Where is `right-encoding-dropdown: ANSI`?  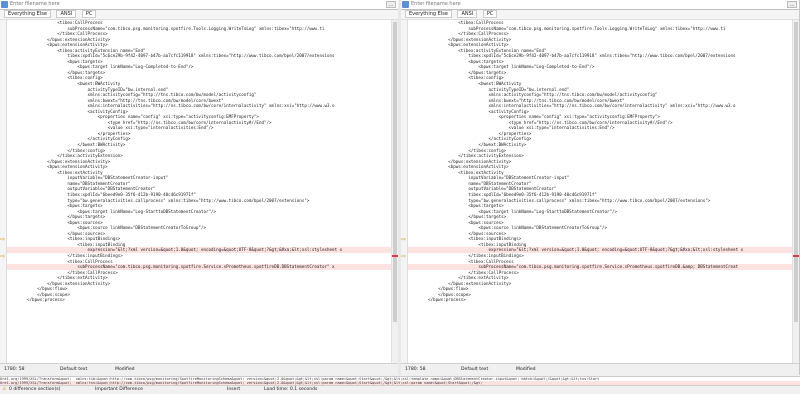 right-encoding-dropdown: ANSI is located at coordinates (467, 14).